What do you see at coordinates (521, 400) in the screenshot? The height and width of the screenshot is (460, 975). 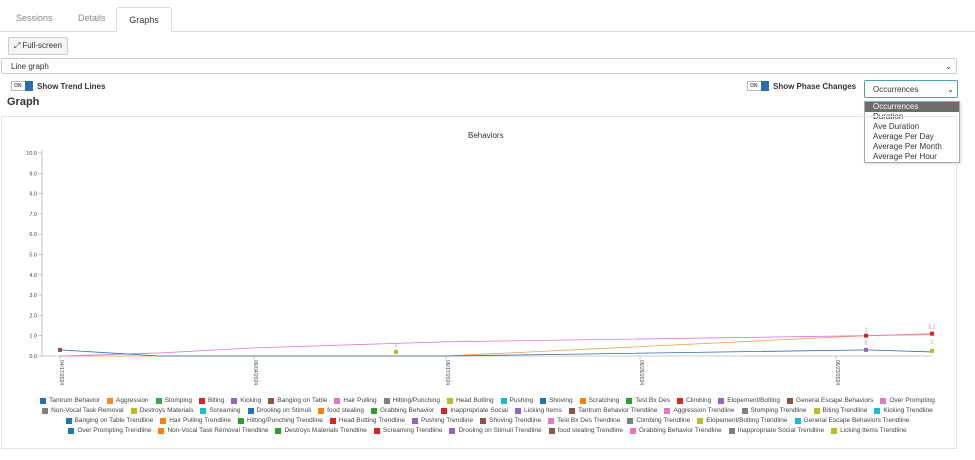 I see `legend-label: Pushing` at bounding box center [521, 400].